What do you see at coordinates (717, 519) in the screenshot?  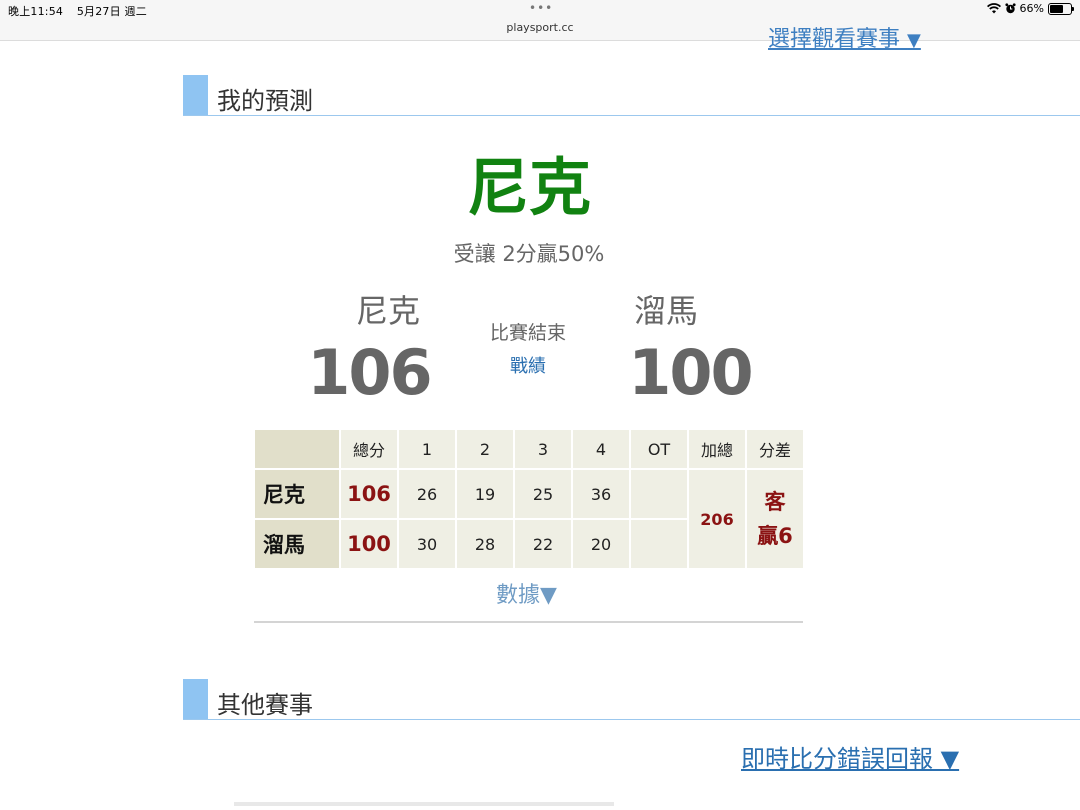 I see `combined-total: 206` at bounding box center [717, 519].